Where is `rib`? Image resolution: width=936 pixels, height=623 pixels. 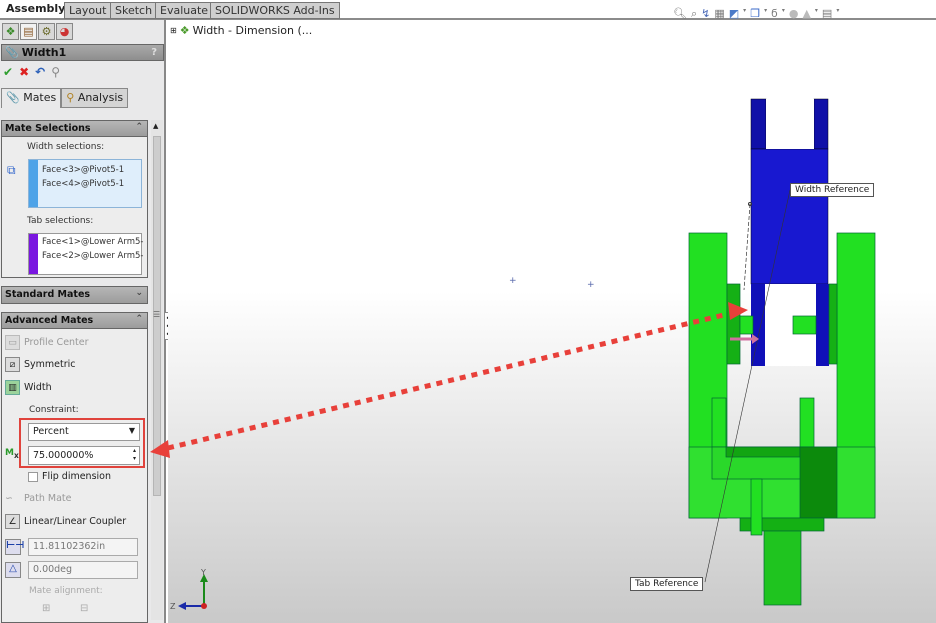
rib is located at coordinates (756, 507).